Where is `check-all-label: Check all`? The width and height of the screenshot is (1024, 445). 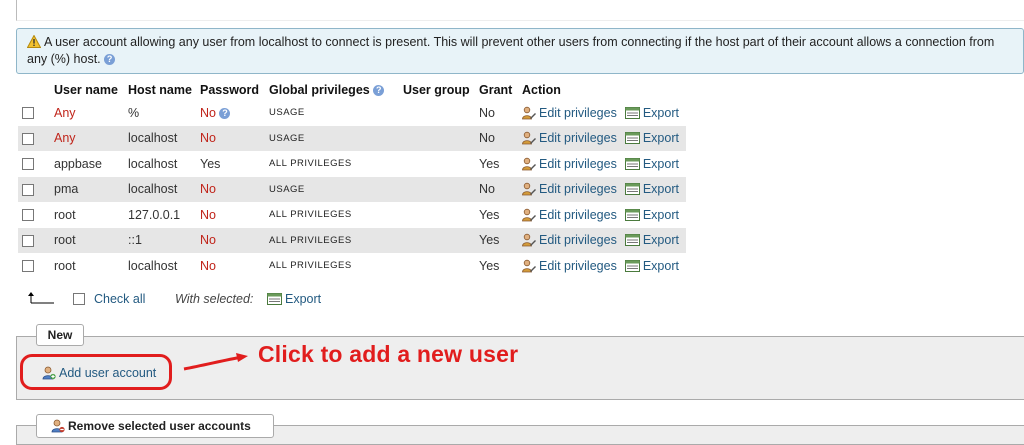 check-all-label: Check all is located at coordinates (119, 299).